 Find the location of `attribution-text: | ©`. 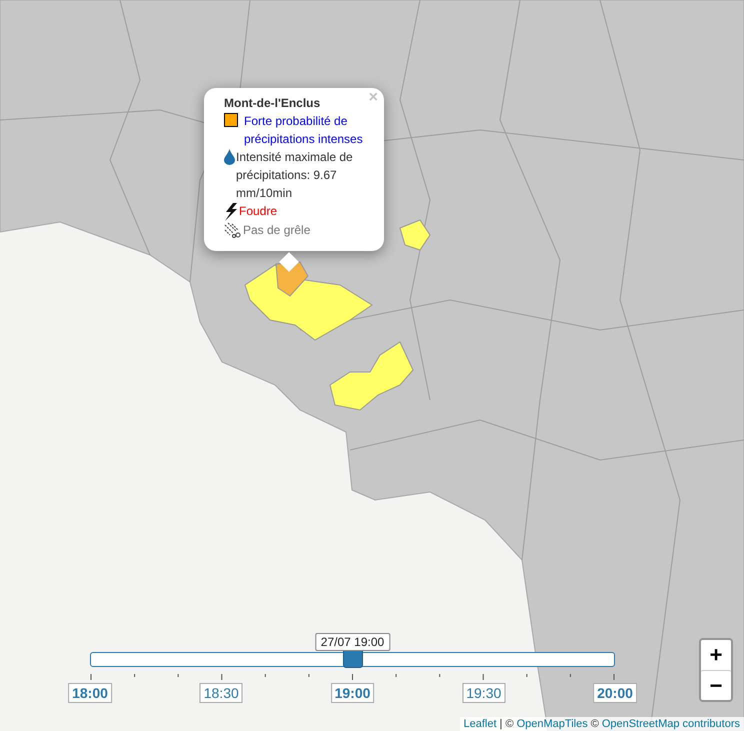

attribution-text: | © is located at coordinates (507, 724).